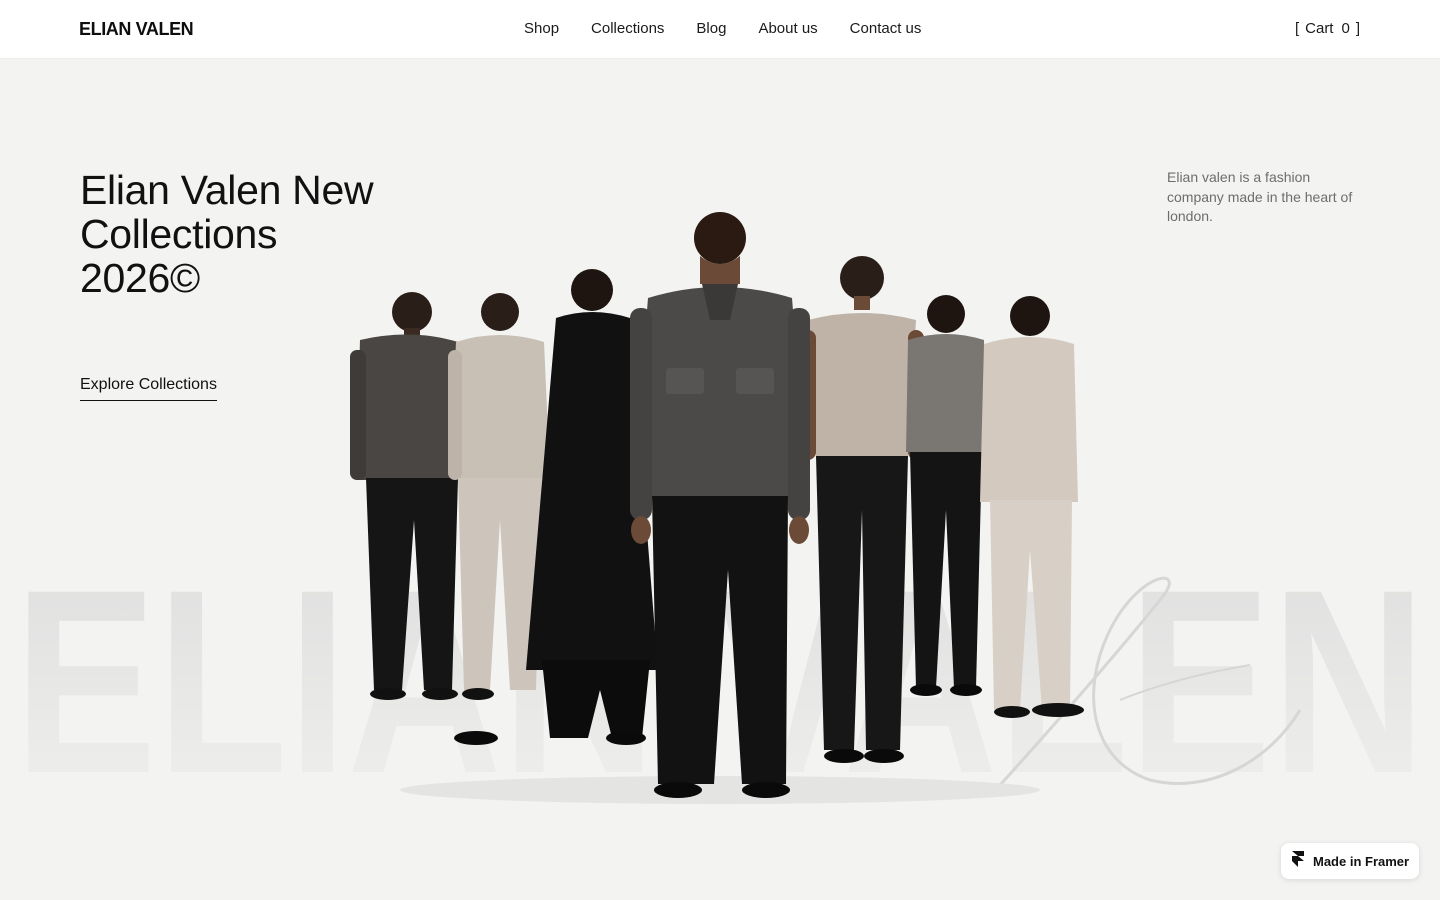 The width and height of the screenshot is (1440, 900). What do you see at coordinates (787, 28) in the screenshot?
I see `nav-about-us: About us` at bounding box center [787, 28].